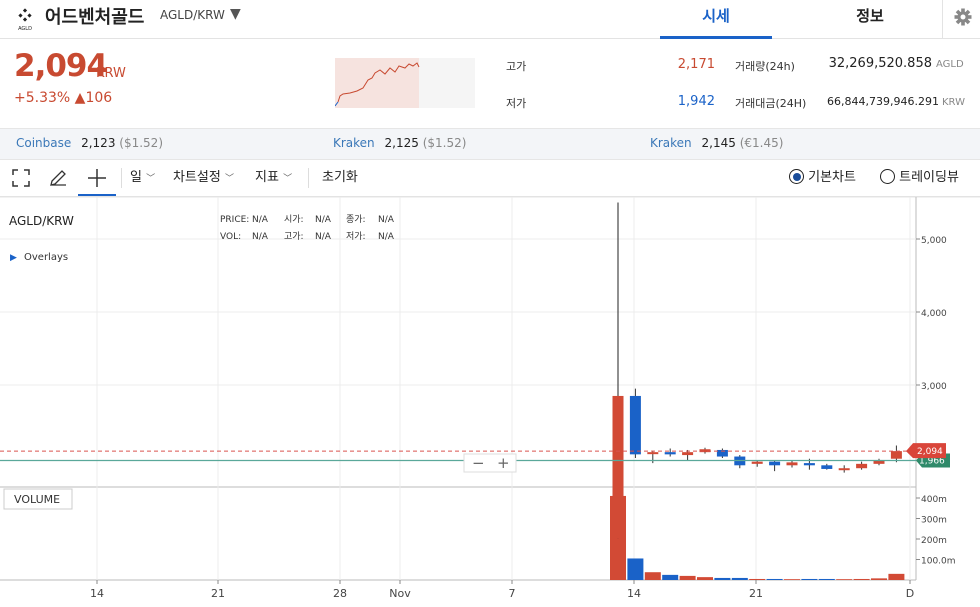 The width and height of the screenshot is (980, 607). Describe the element at coordinates (950, 64) in the screenshot. I see `volume-unit: AGLD` at that location.